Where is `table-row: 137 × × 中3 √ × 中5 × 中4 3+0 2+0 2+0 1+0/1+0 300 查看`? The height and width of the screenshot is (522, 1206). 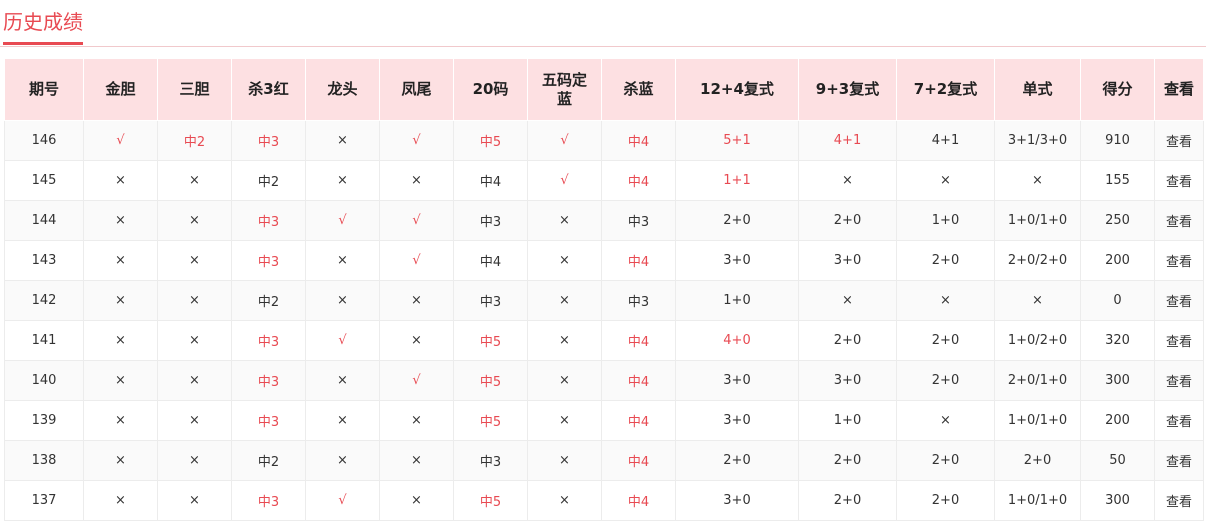
table-row: 137 × × 中3 √ × 中5 × 中4 3+0 2+0 2+0 1+0/1+0 300 查看 is located at coordinates (604, 500).